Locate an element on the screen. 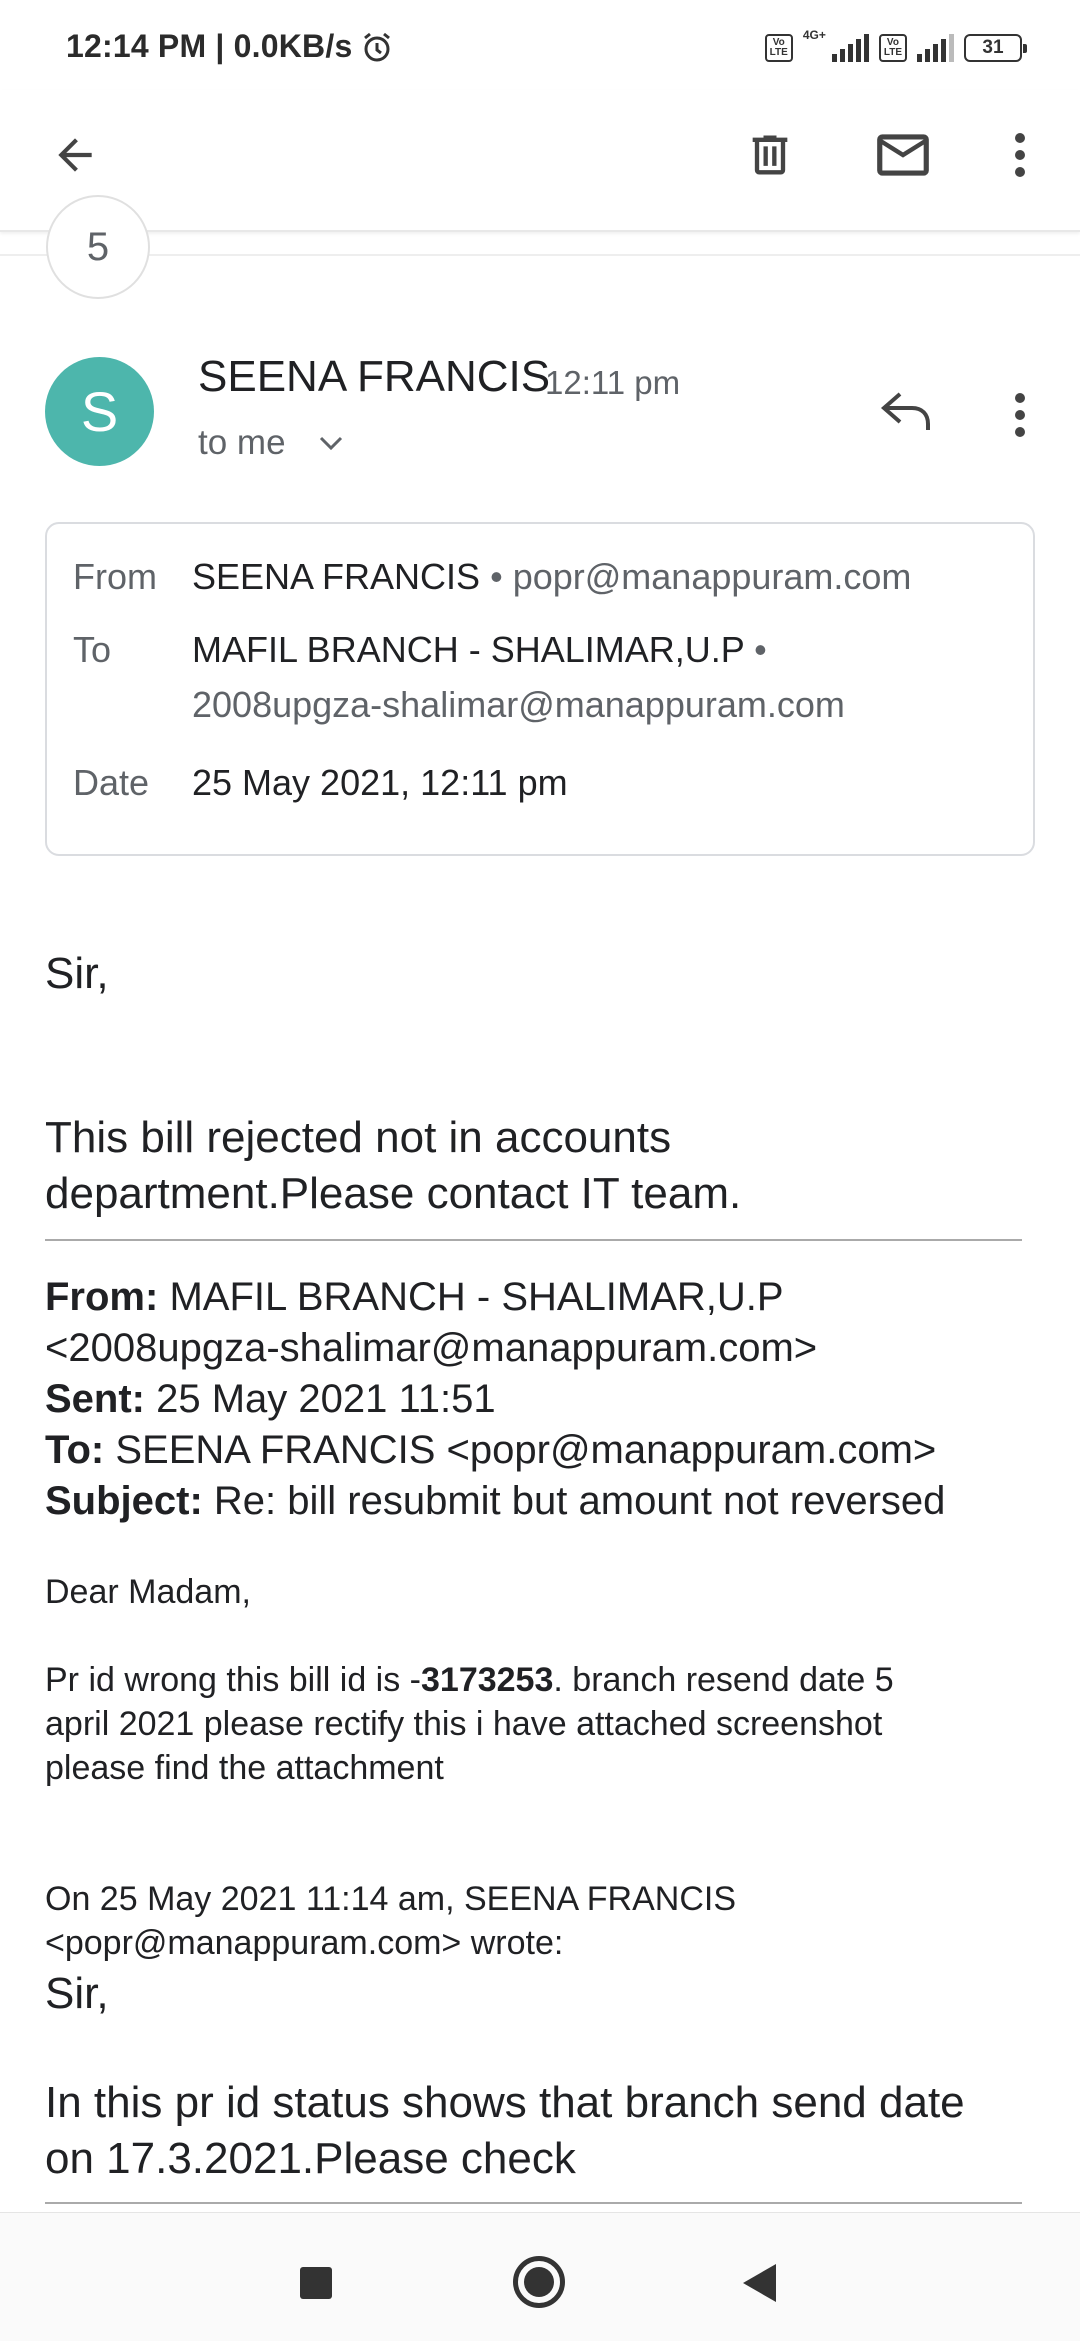 This screenshot has height=2341, width=1080. quoted-subject-label: Subject: is located at coordinates (124, 1501).